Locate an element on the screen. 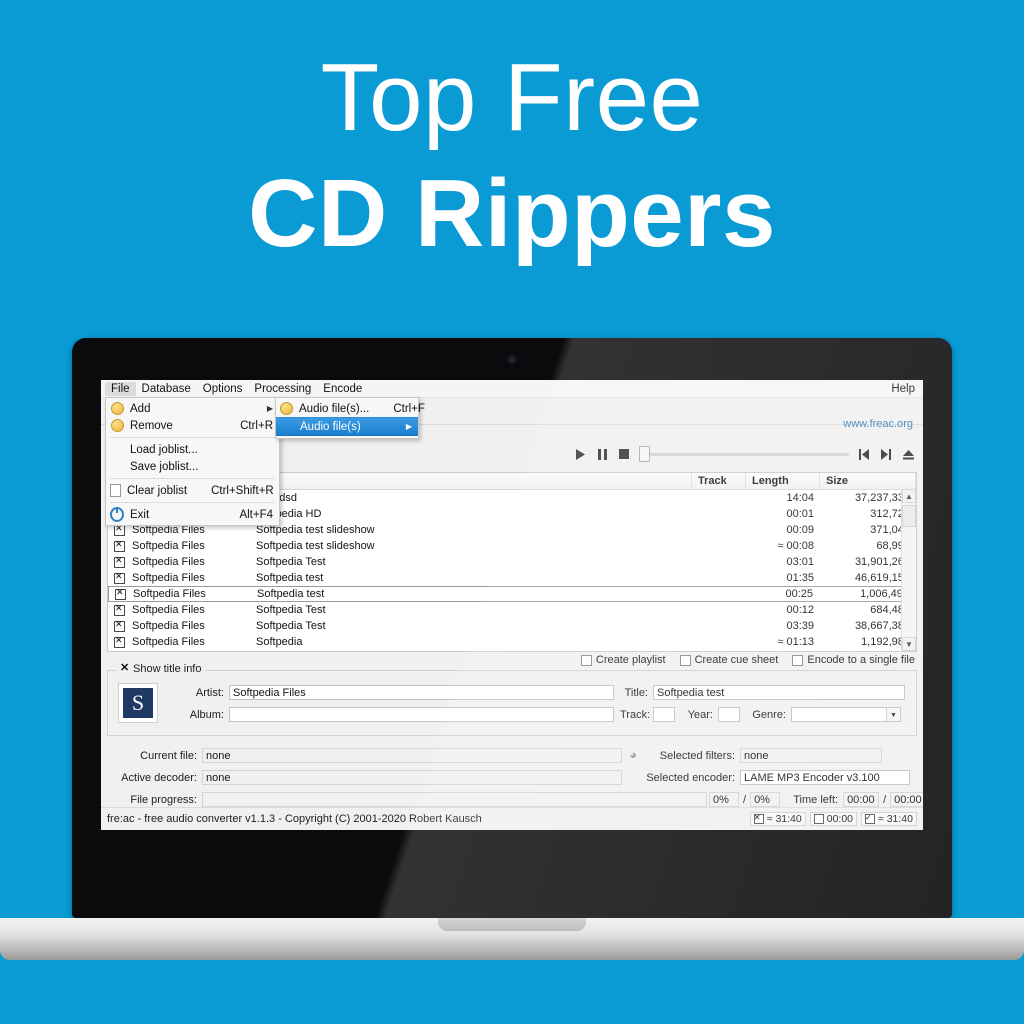 This screenshot has width=1024, height=1024. add-submenu-popup: Audio file(s)... Ctrl+F Audio file(s) ▶ is located at coordinates (350, 418).